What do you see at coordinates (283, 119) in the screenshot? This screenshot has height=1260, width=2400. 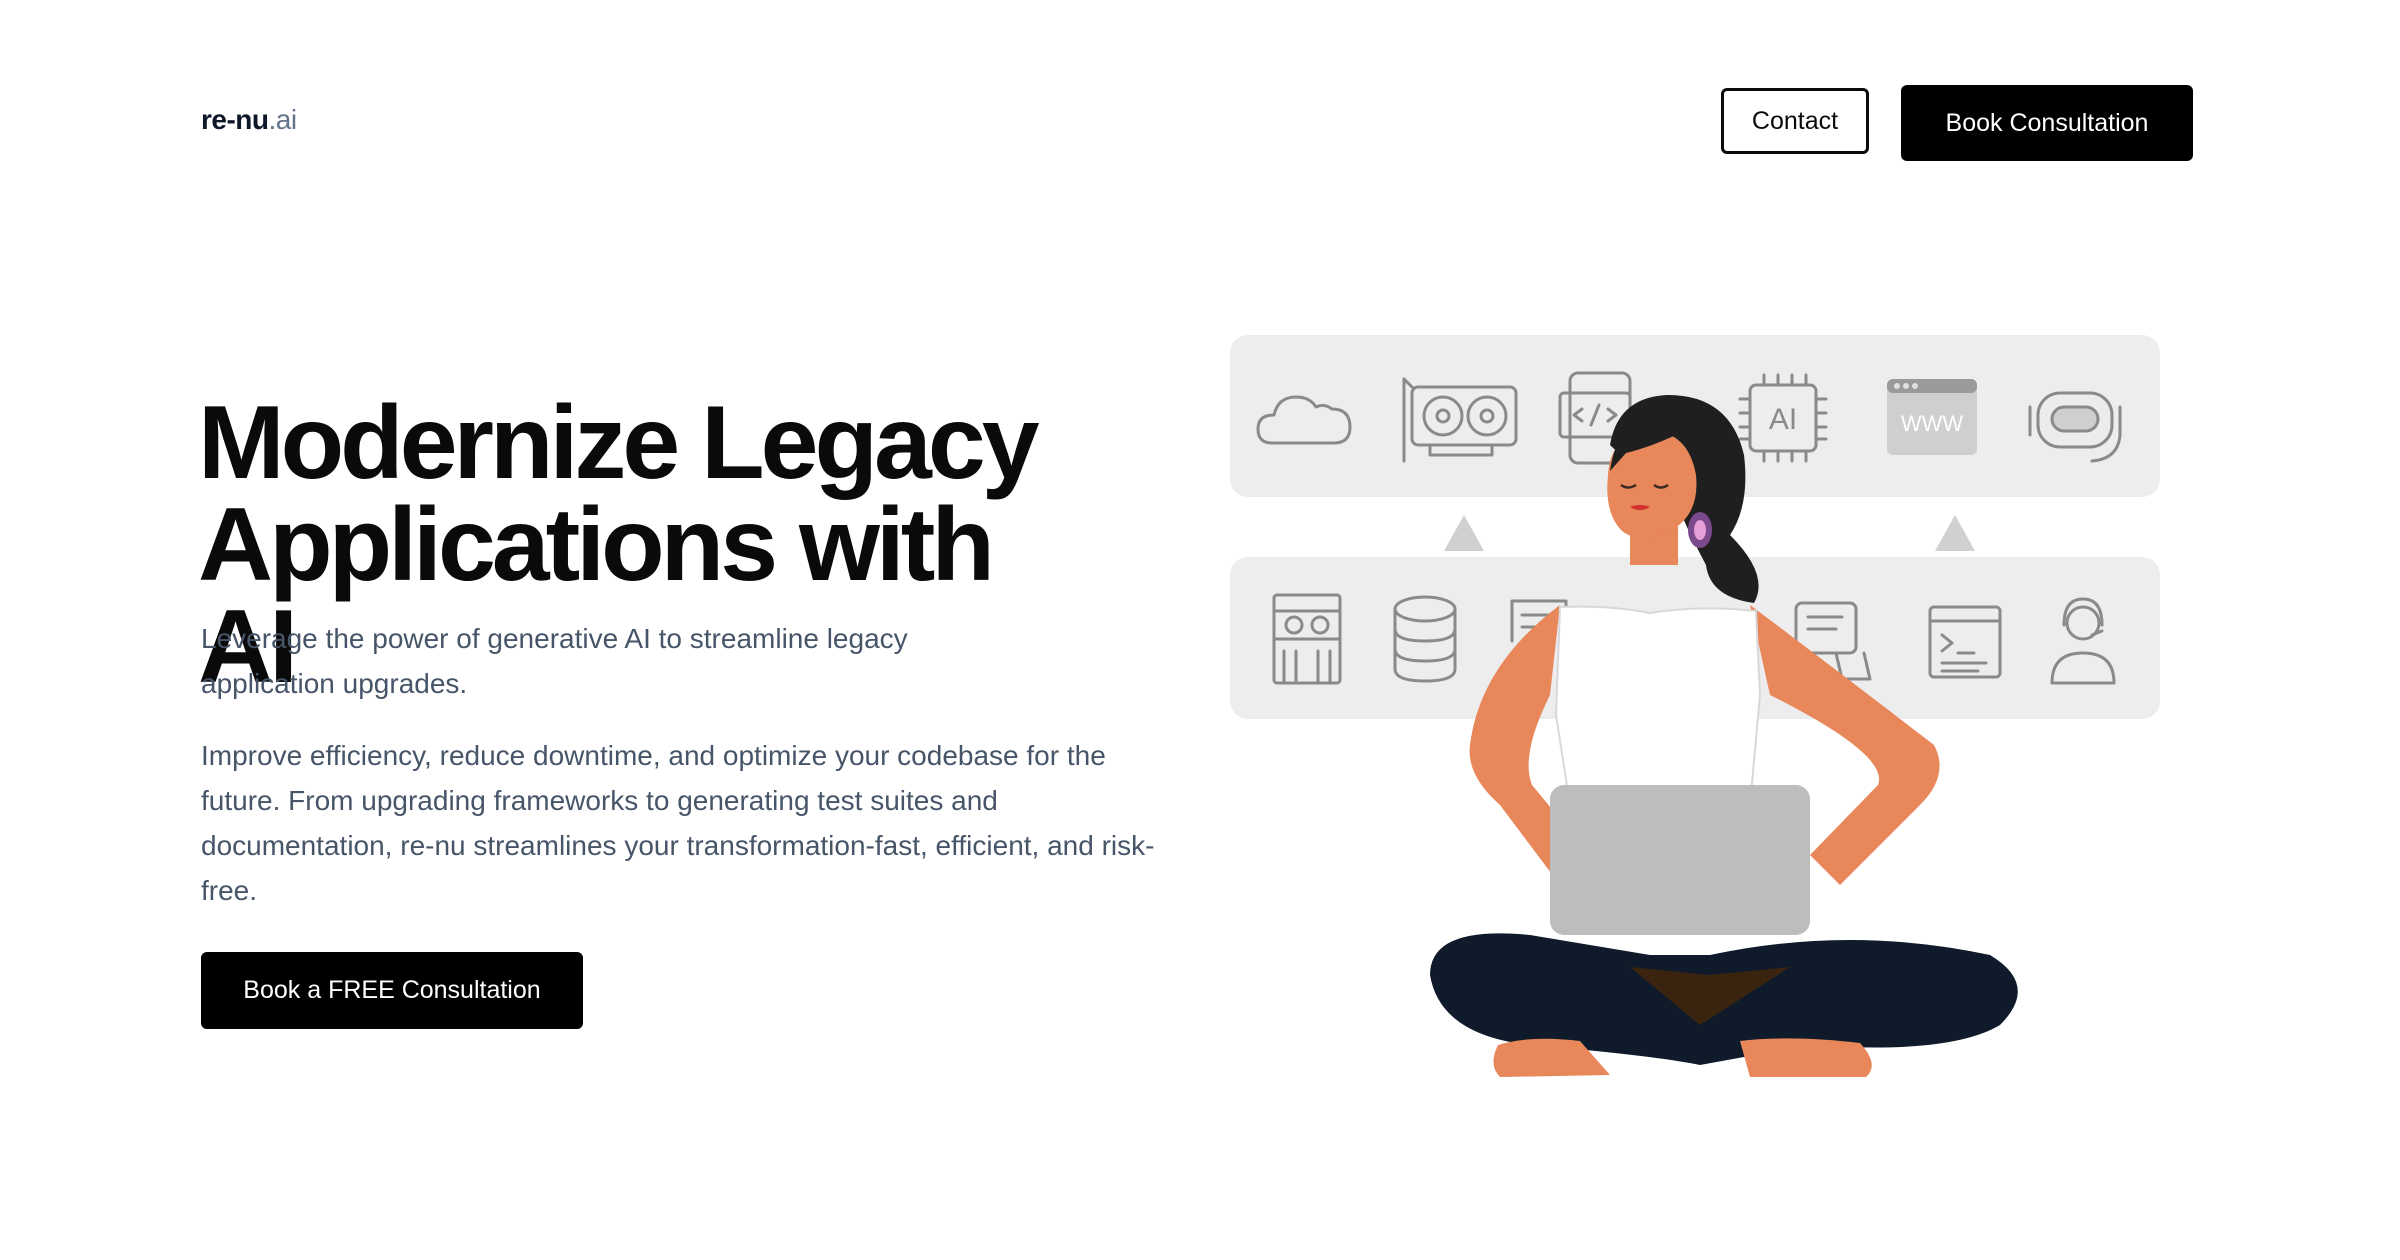 I see `logo-suffix: .ai` at bounding box center [283, 119].